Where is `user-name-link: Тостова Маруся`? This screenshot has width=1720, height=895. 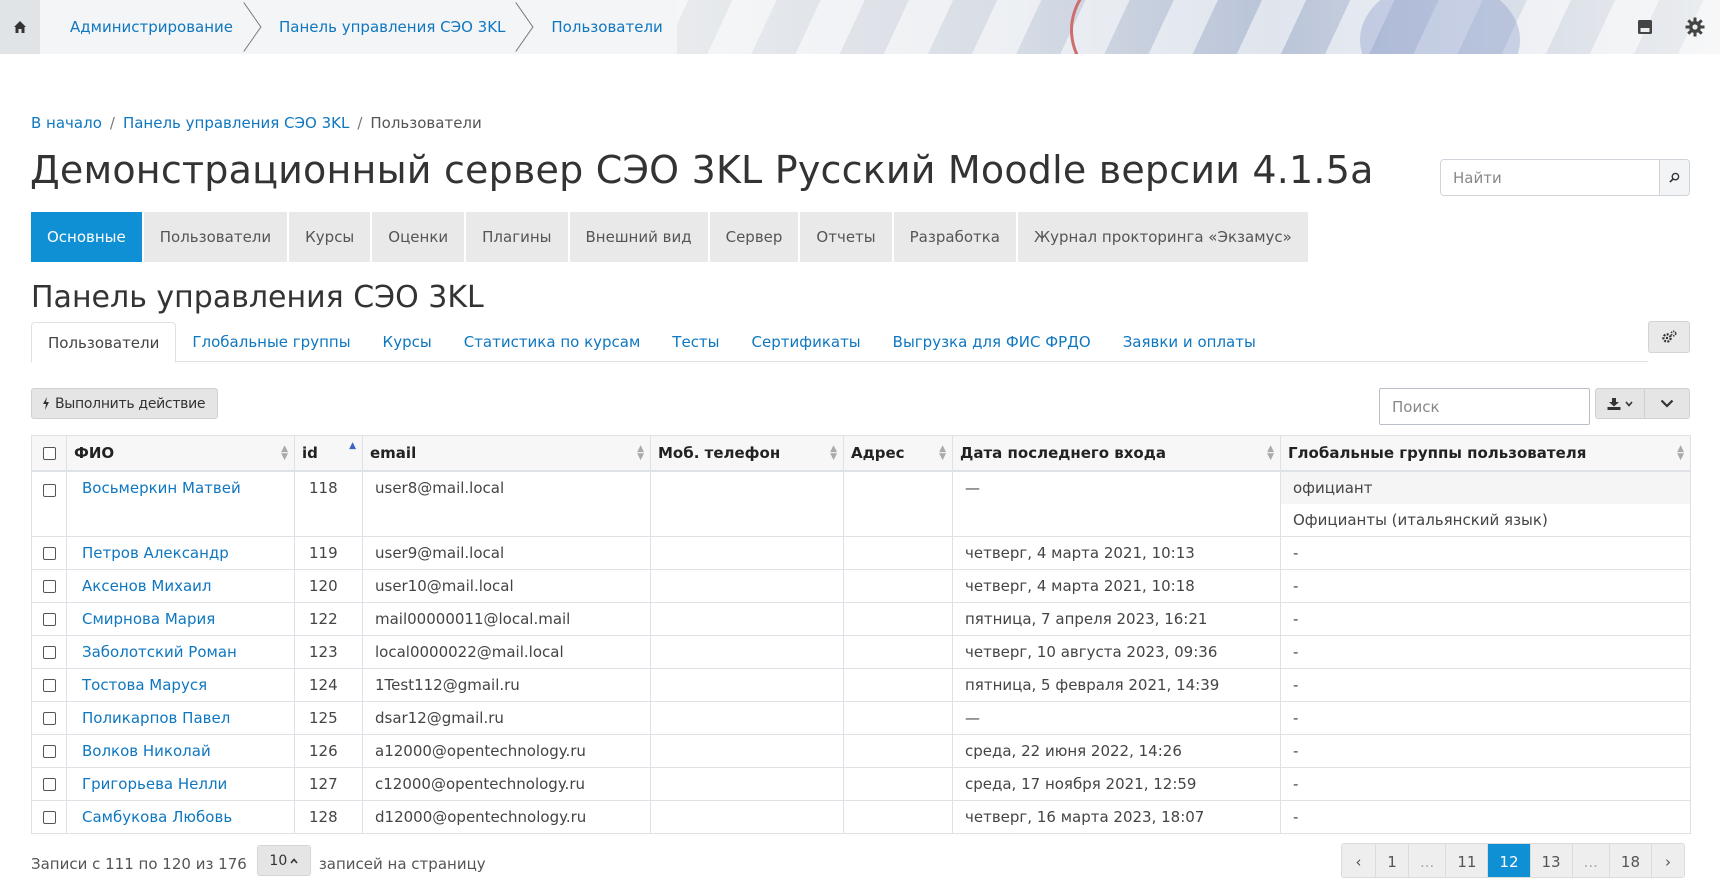 user-name-link: Тостова Маруся is located at coordinates (140, 685).